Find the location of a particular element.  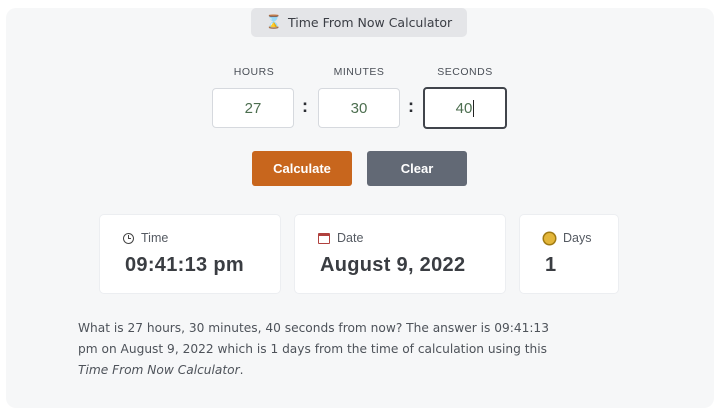

seconds-input: 40 is located at coordinates (465, 108).